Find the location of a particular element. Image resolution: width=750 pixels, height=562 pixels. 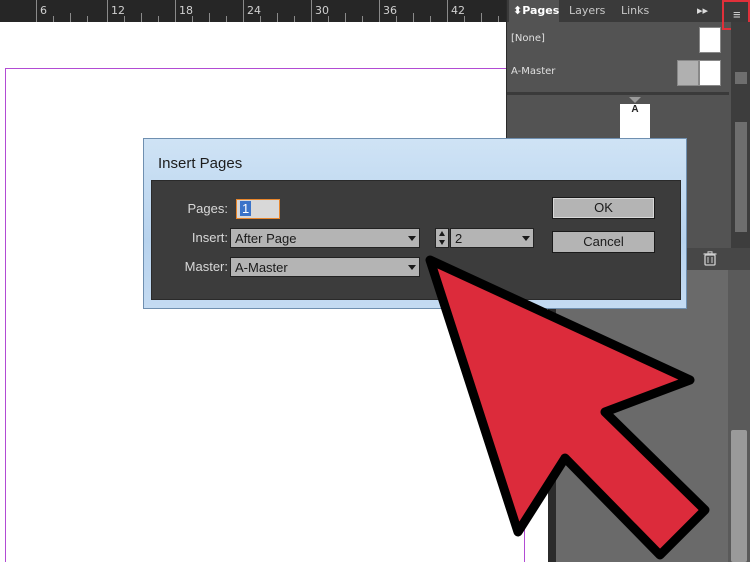

tab-pages: ⬍Pages is located at coordinates (534, 11).